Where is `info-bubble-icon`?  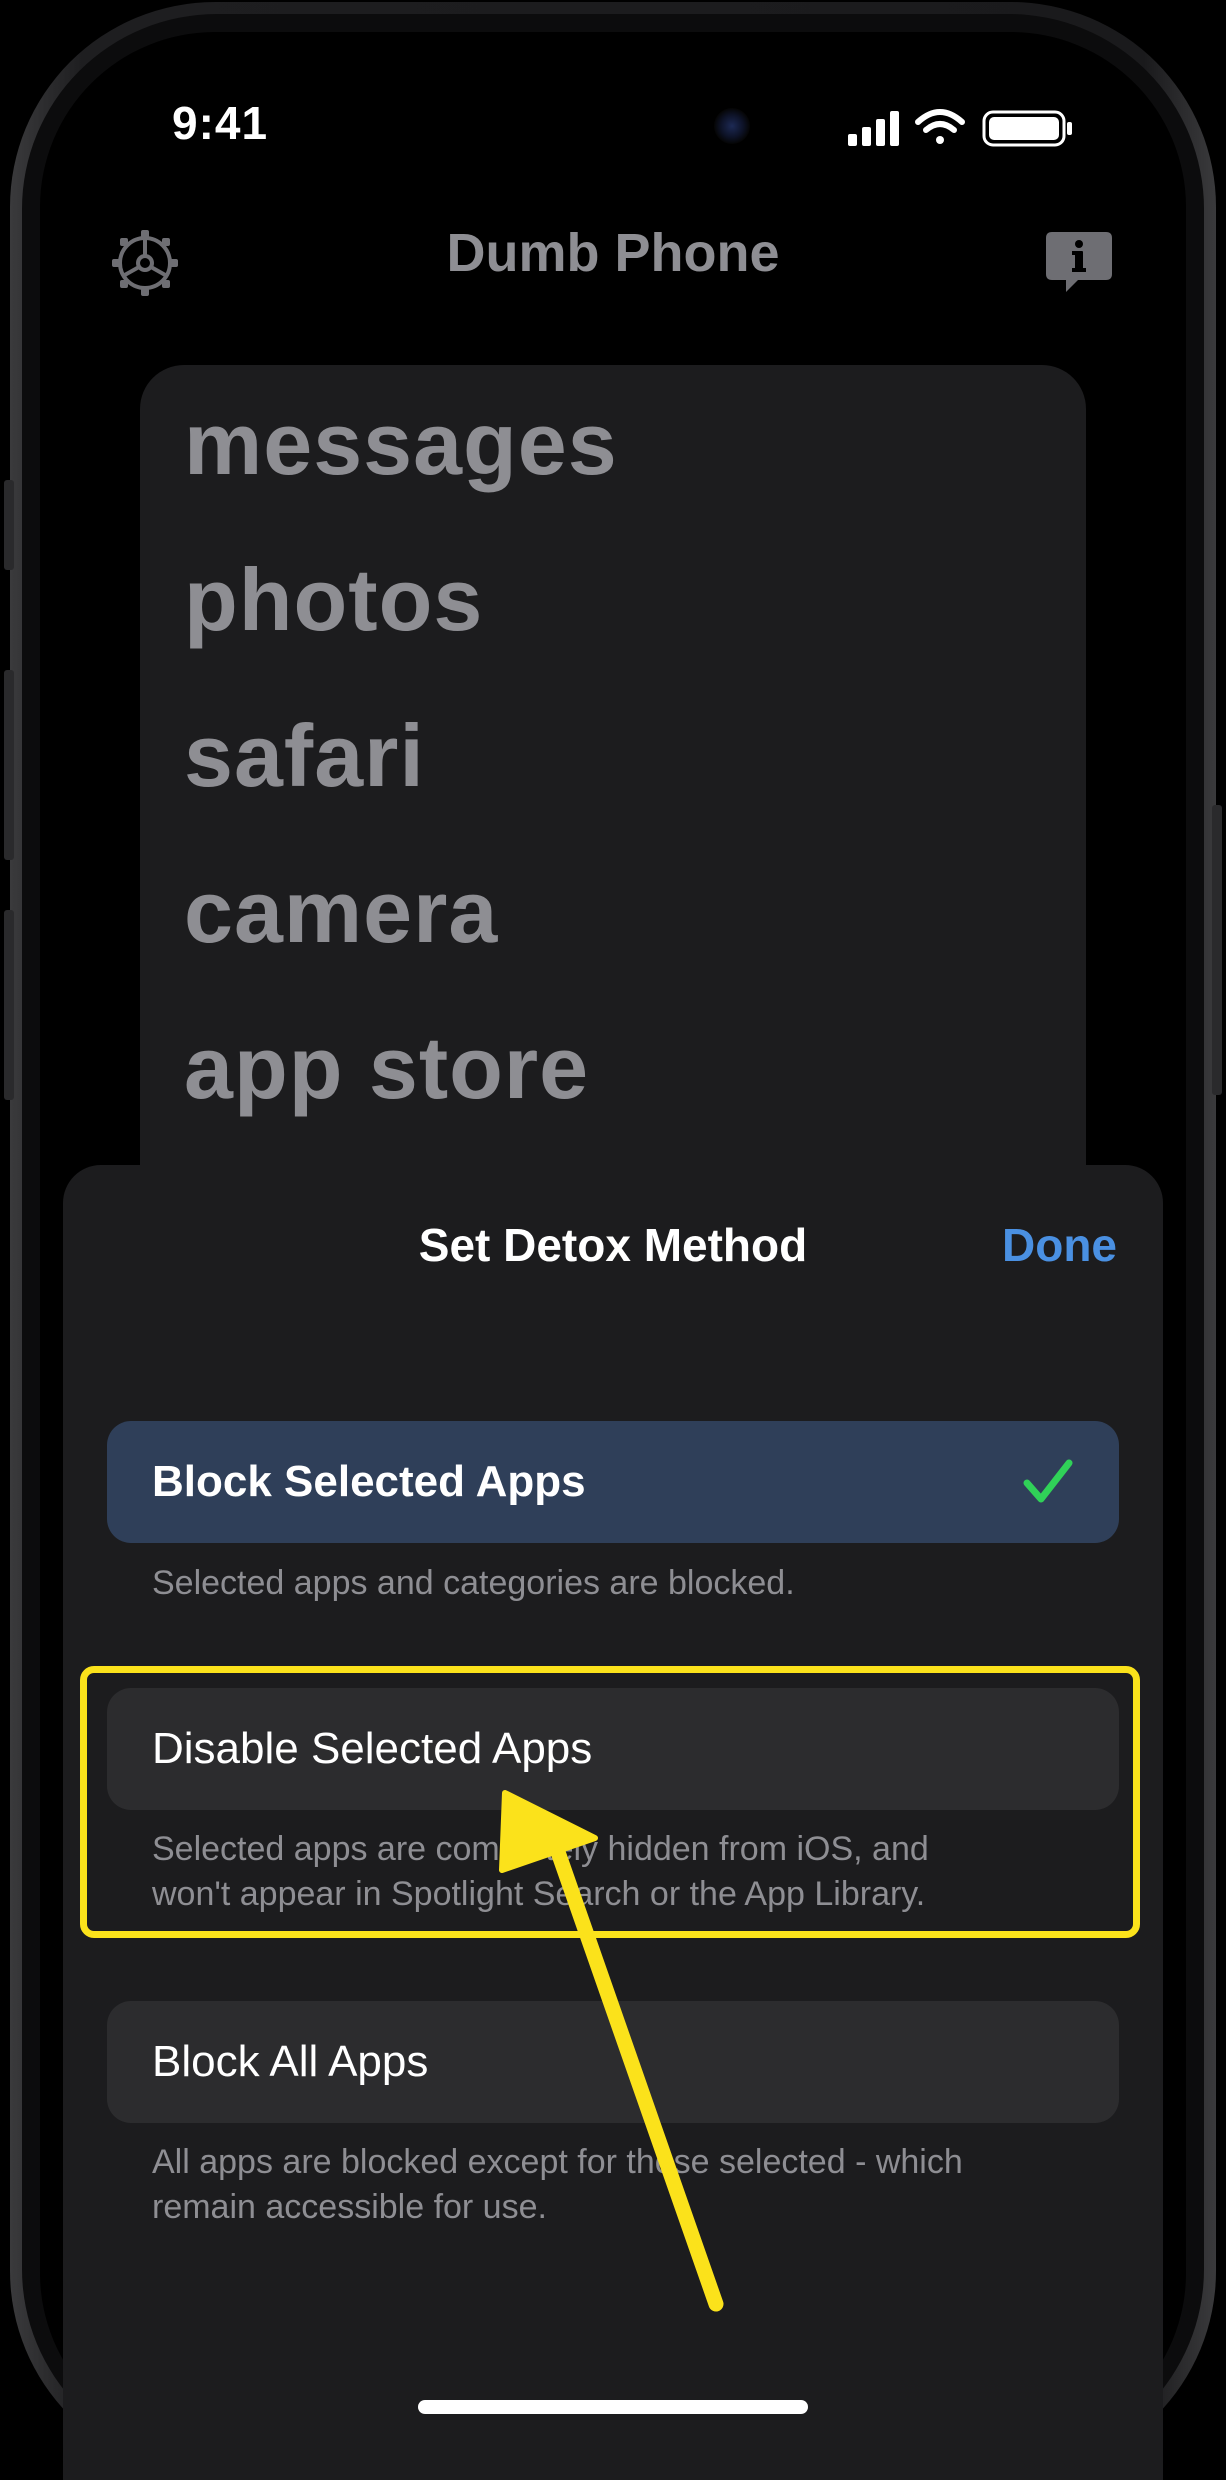 info-bubble-icon is located at coordinates (1079, 263).